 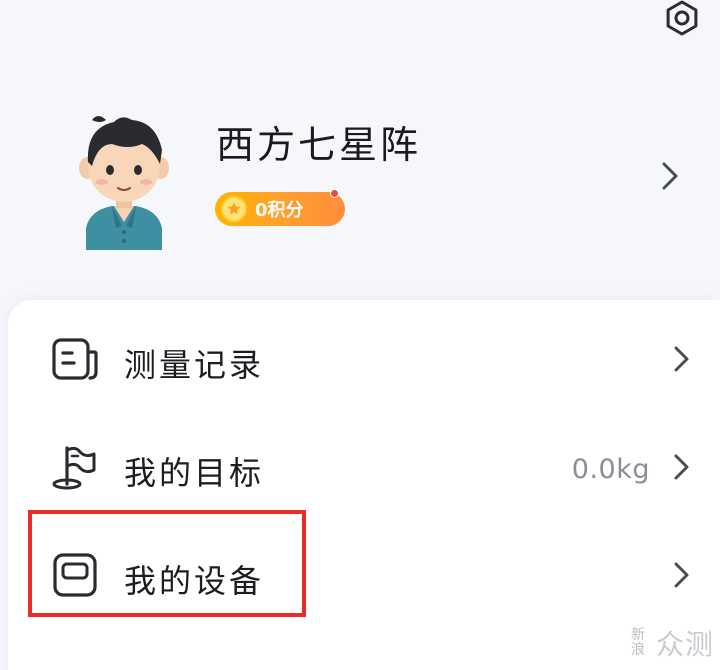 What do you see at coordinates (75, 359) in the screenshot?
I see `records-icon` at bounding box center [75, 359].